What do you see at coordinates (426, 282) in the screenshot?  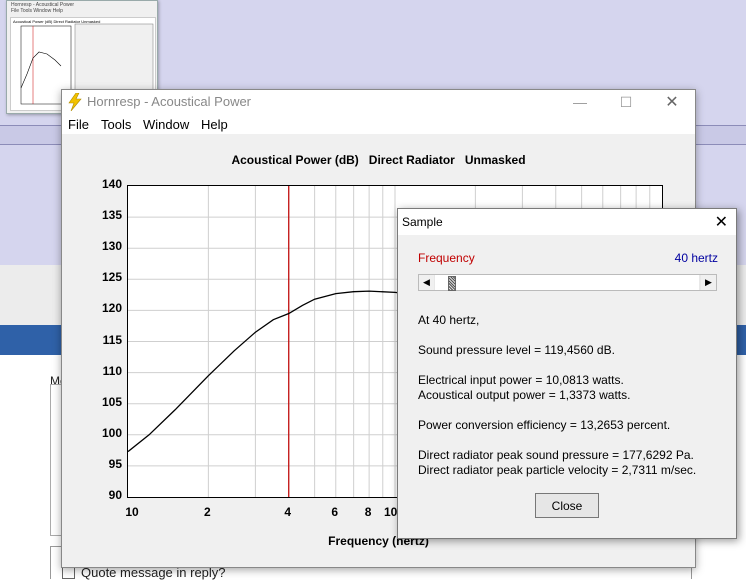 I see `scroll-left-icon: ◀` at bounding box center [426, 282].